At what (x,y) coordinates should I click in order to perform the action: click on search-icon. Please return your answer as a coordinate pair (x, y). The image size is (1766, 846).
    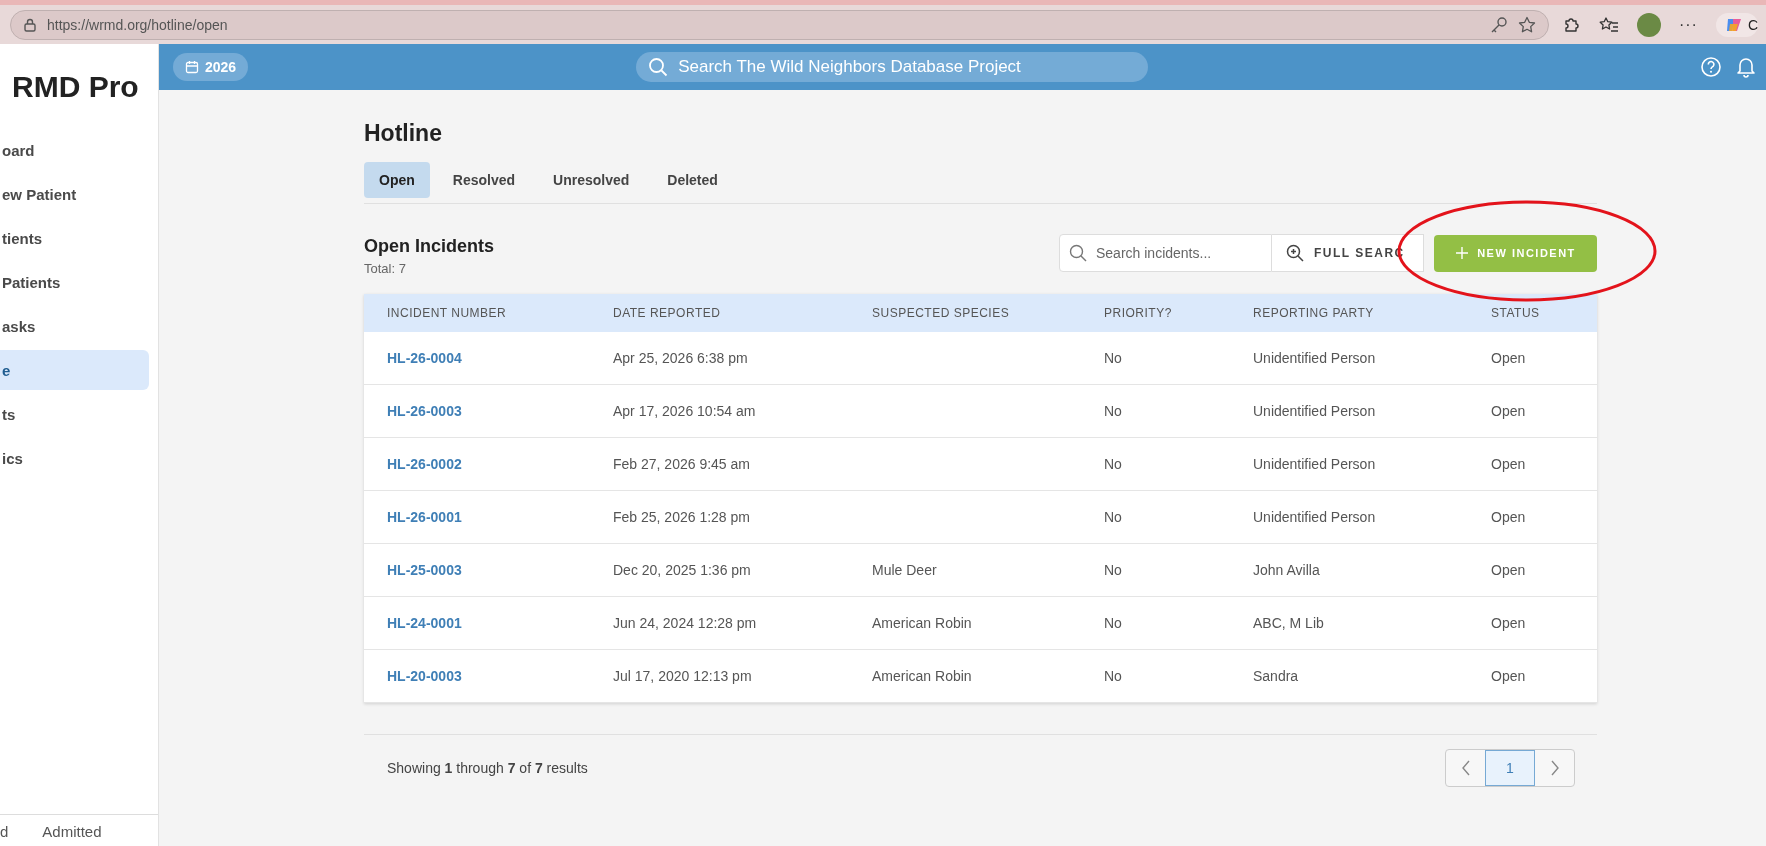
    Looking at the image, I should click on (658, 67).